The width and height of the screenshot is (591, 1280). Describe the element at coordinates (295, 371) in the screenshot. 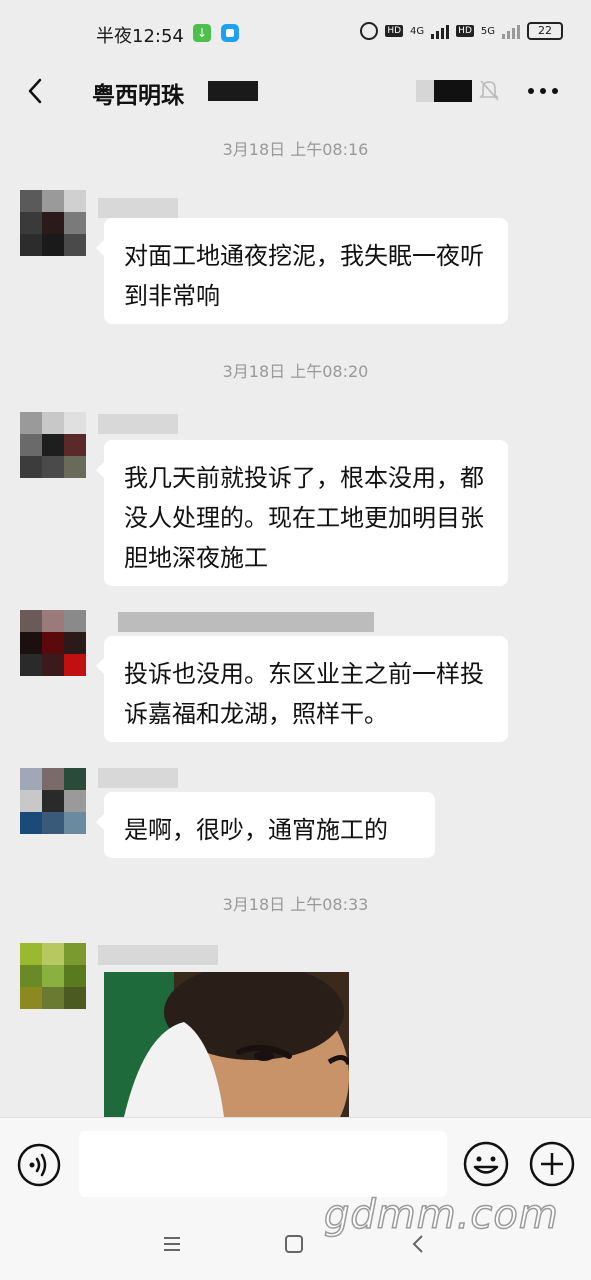

I see `message-timestamp: 3月18日 上午08:20` at that location.